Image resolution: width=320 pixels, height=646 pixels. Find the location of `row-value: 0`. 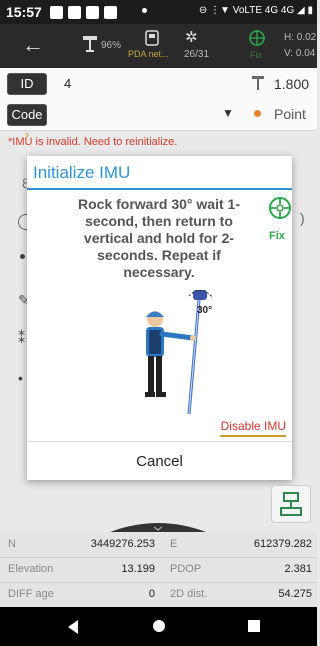

row-value: 0 is located at coordinates (151, 594).